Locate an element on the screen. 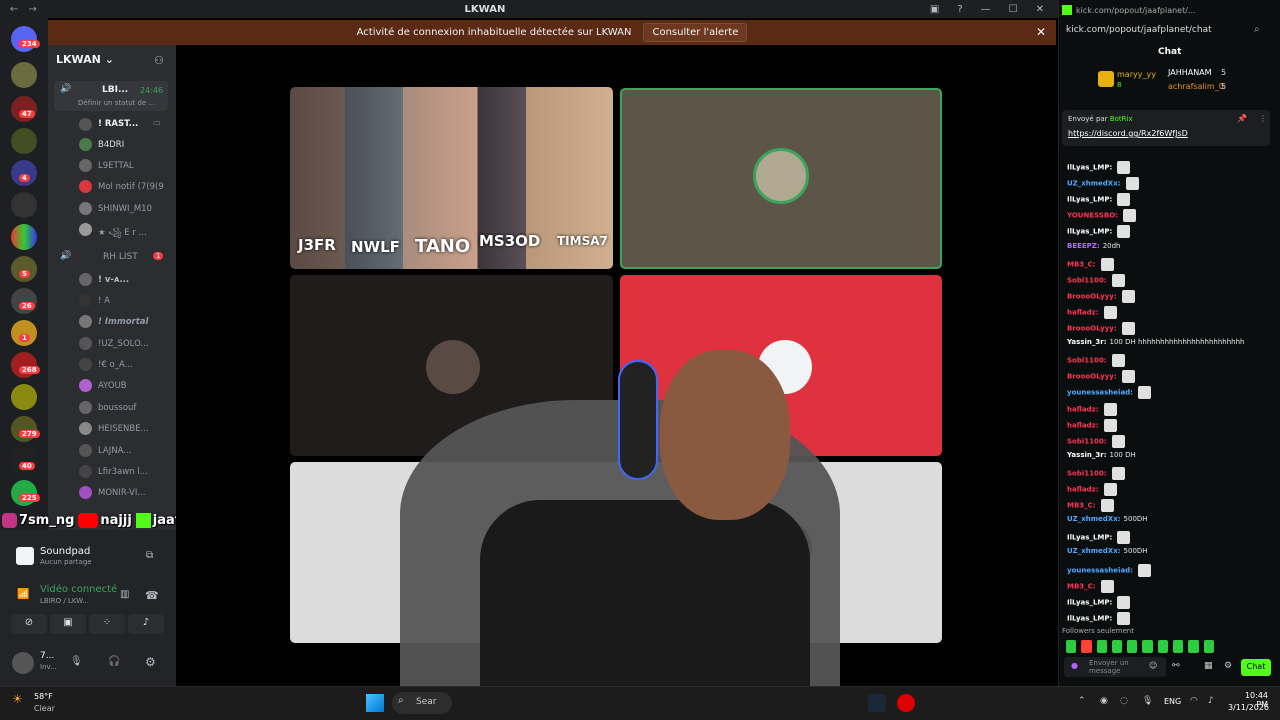  gifter-name: achrafsalim_0 is located at coordinates (1196, 86).